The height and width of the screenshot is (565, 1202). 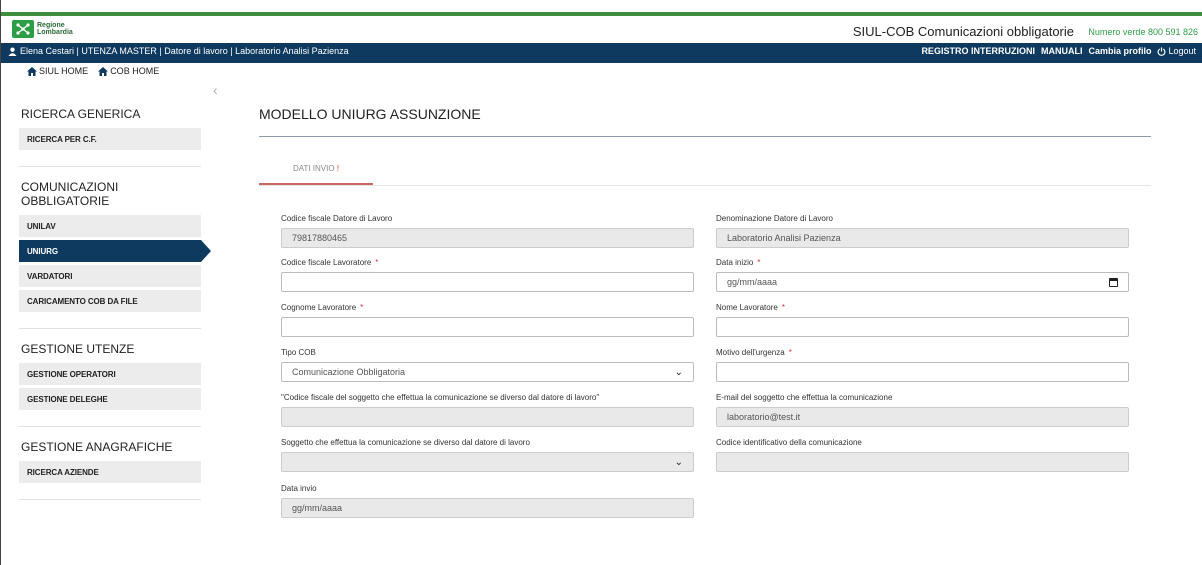 I want to click on sidebar-section-utenze: GESTIONE UTENZE, so click(x=78, y=349).